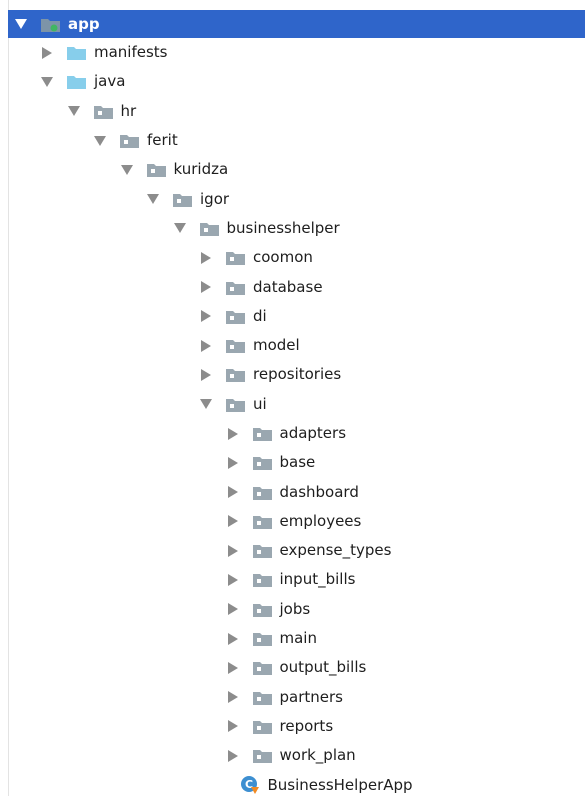 The width and height of the screenshot is (585, 796). What do you see at coordinates (296, 52) in the screenshot?
I see `tree-row-manifests: manifests` at bounding box center [296, 52].